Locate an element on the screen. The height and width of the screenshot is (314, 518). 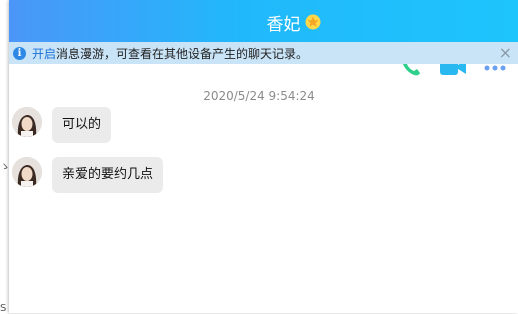
message-roaming-notice: i 开启 消息漫游，可查看在其他设备产生的聊天记录。 × is located at coordinates (263, 53).